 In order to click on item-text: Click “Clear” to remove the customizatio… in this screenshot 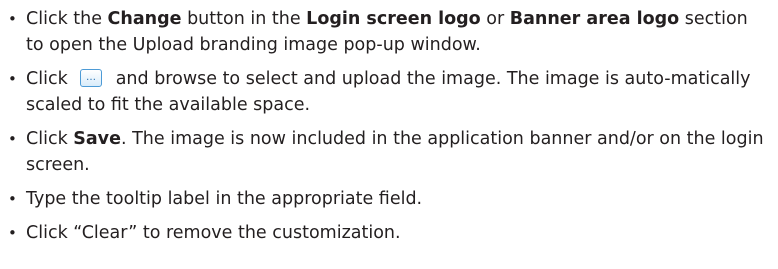, I will do `click(213, 233)`.